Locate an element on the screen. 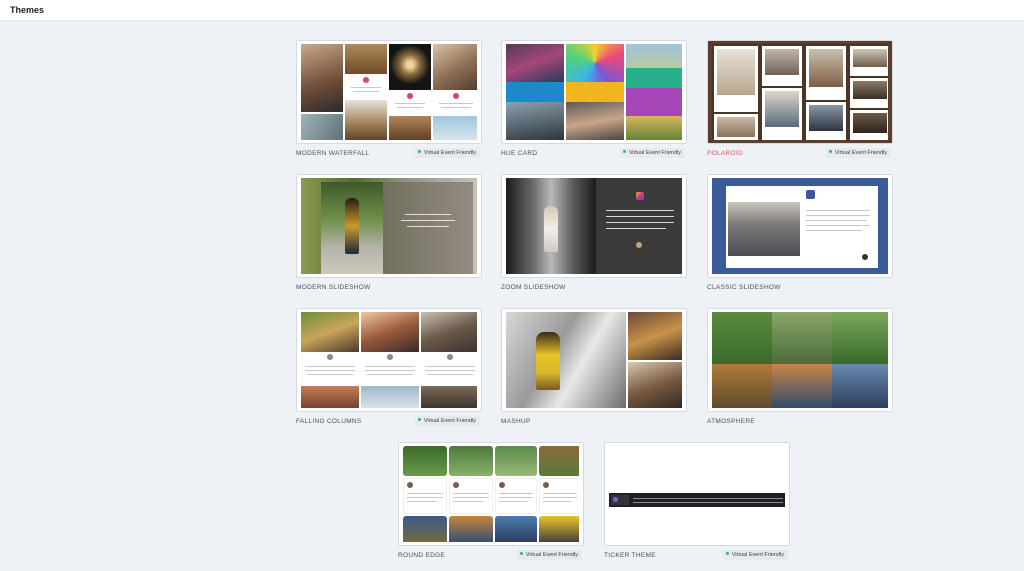 The image size is (1024, 571). theme-label: ZOOM SLIDESHOW is located at coordinates (533, 287).